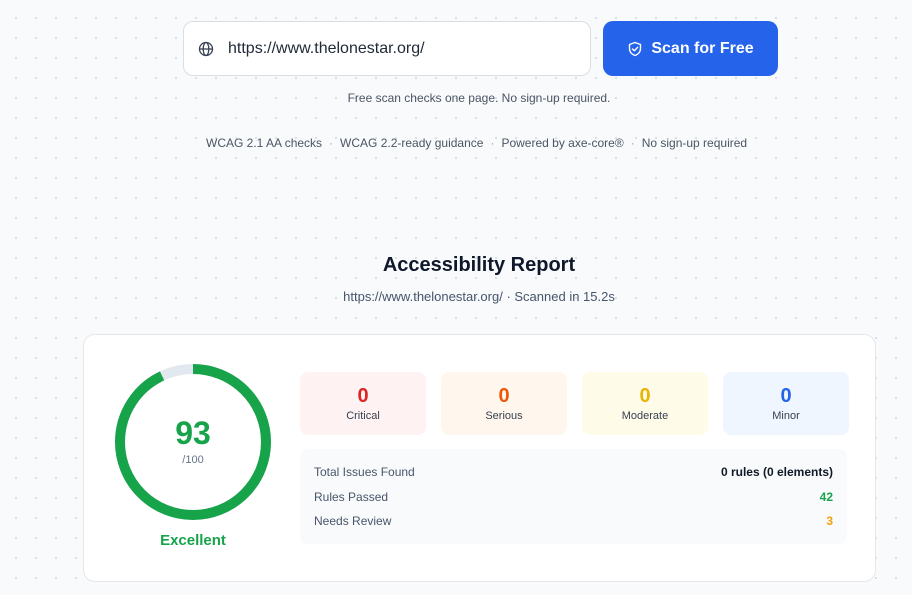 The height and width of the screenshot is (595, 912). What do you see at coordinates (412, 143) in the screenshot?
I see `feature-item: WCAG 2.2-ready guidance` at bounding box center [412, 143].